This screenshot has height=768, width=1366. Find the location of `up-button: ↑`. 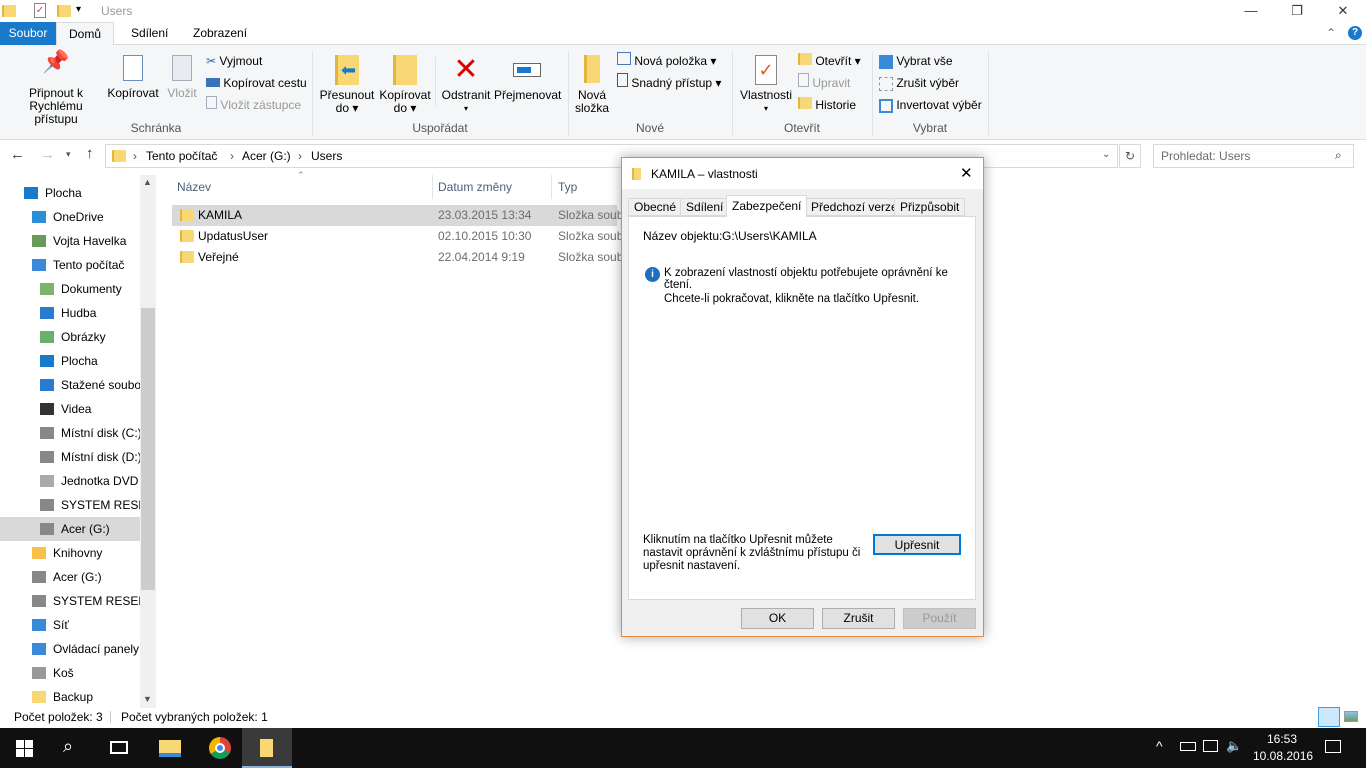

up-button: ↑ is located at coordinates (90, 153).